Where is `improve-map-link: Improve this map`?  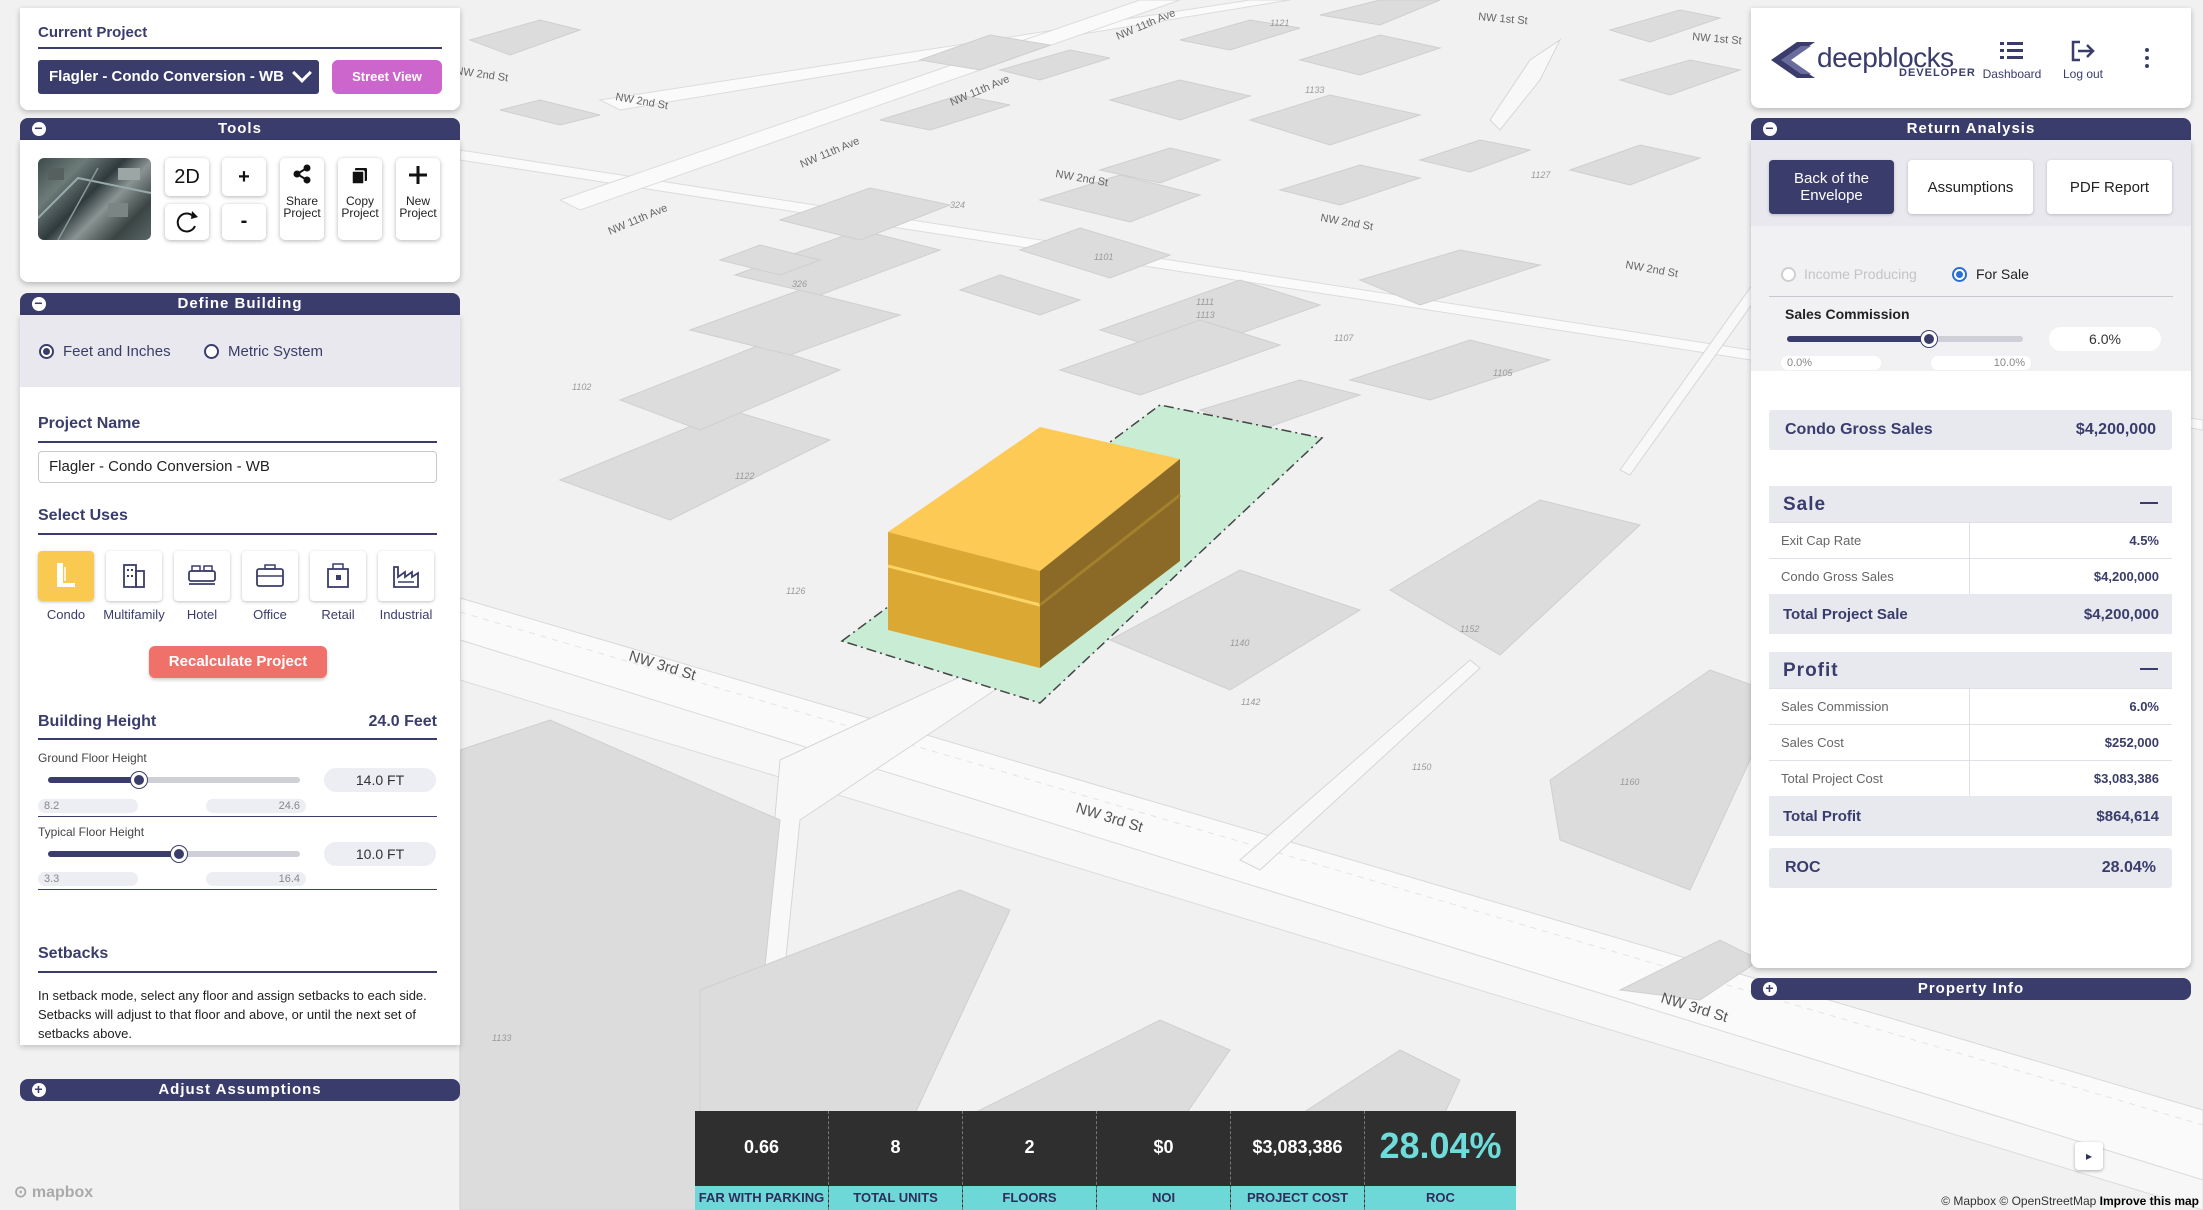 improve-map-link: Improve this map is located at coordinates (2149, 1201).